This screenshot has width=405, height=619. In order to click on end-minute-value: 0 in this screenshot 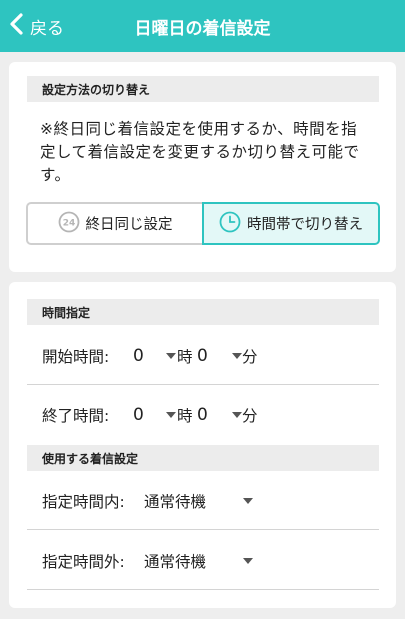, I will do `click(202, 415)`.